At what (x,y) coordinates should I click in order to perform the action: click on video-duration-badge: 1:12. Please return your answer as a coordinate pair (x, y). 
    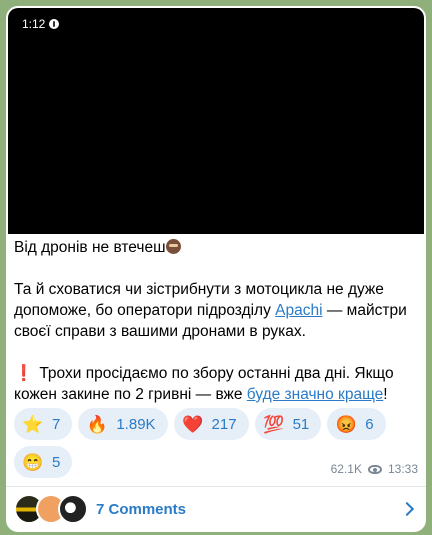
    Looking at the image, I should click on (41, 24).